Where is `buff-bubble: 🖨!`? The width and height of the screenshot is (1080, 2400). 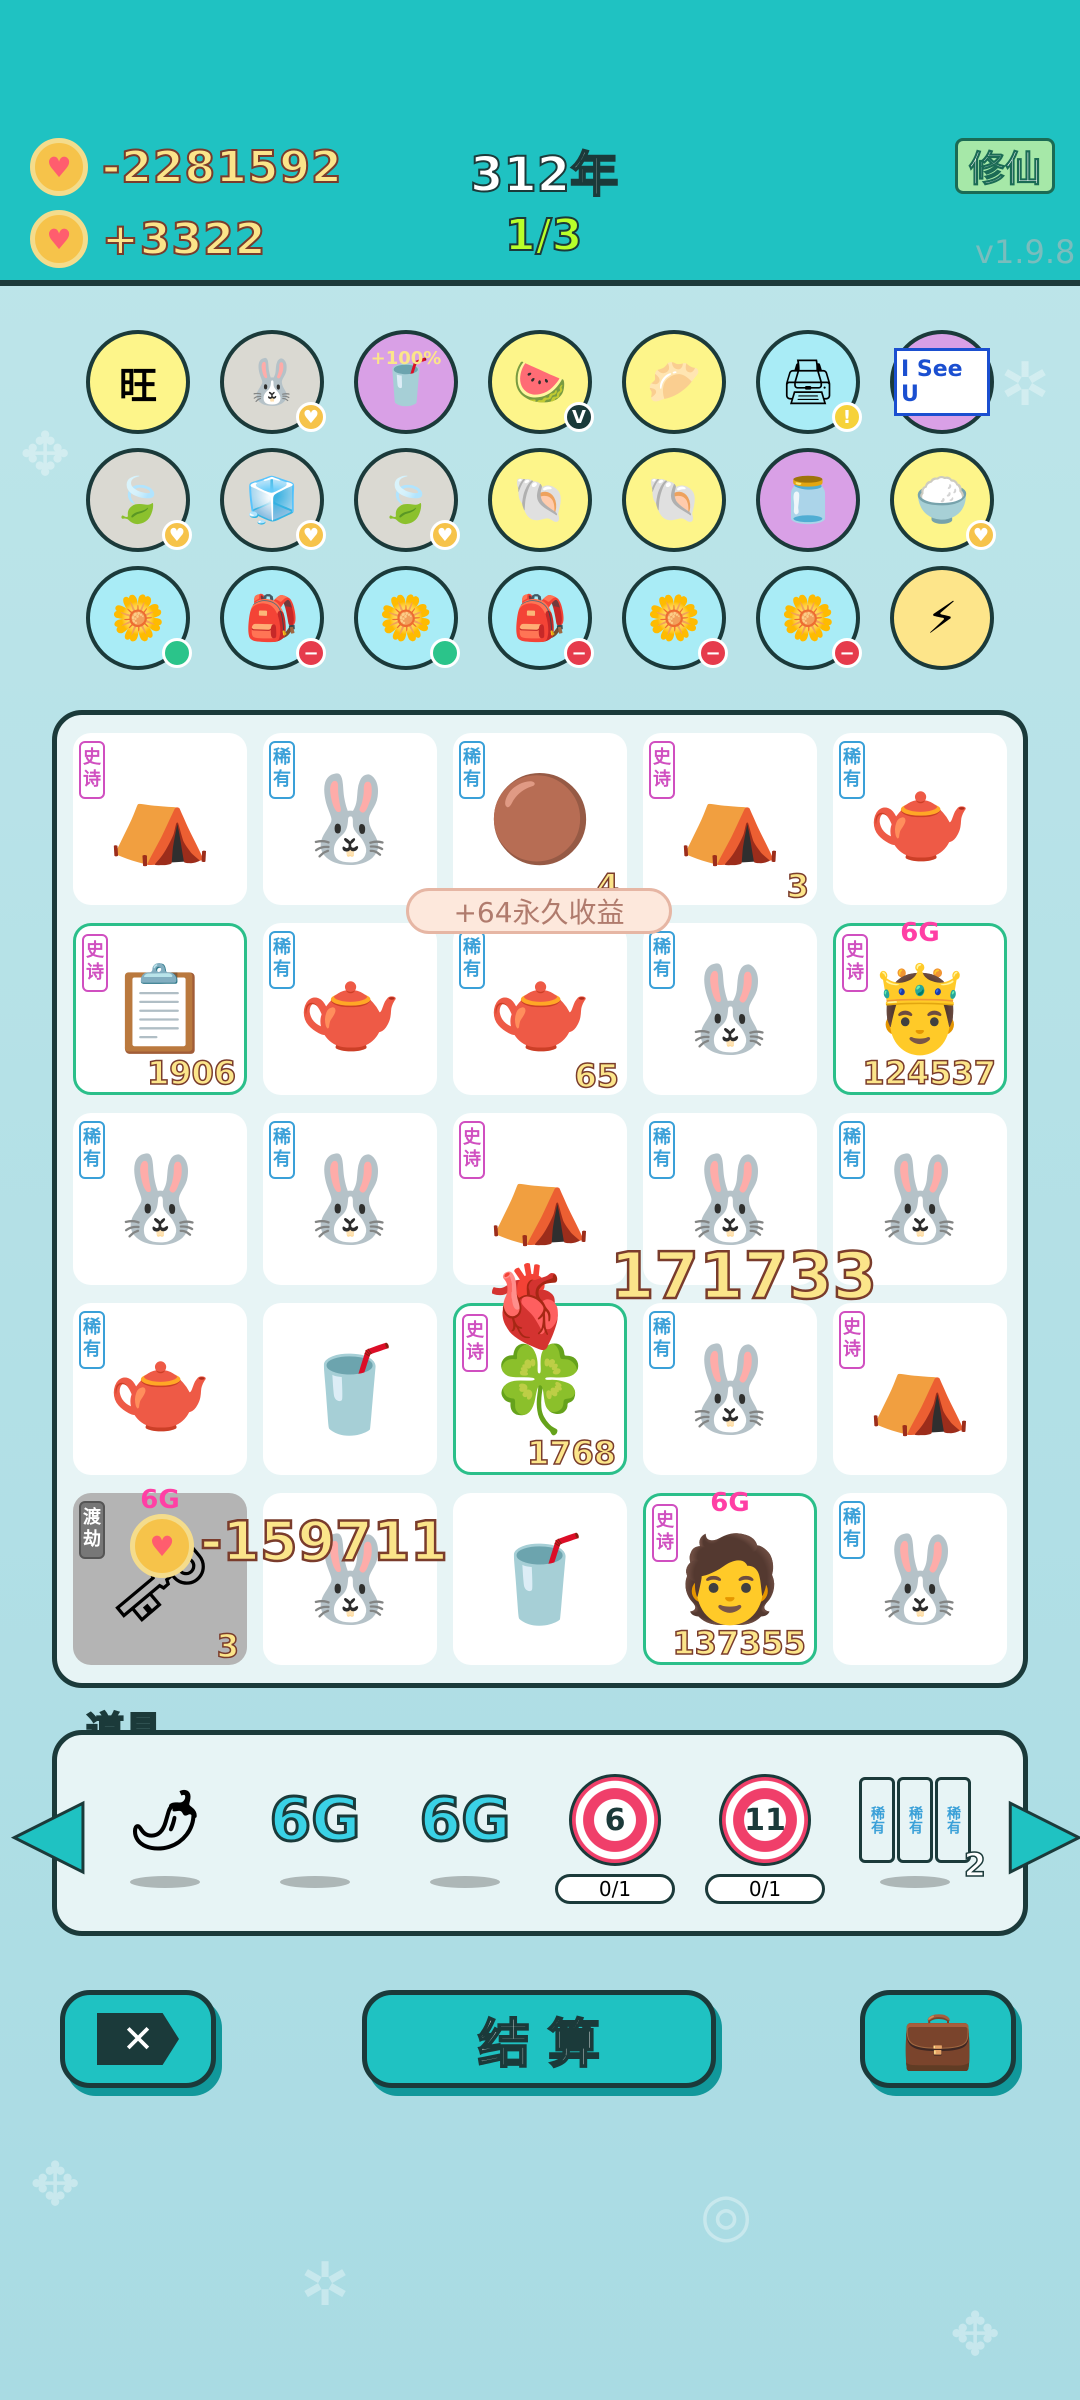
buff-bubble: 🖨! is located at coordinates (809, 382).